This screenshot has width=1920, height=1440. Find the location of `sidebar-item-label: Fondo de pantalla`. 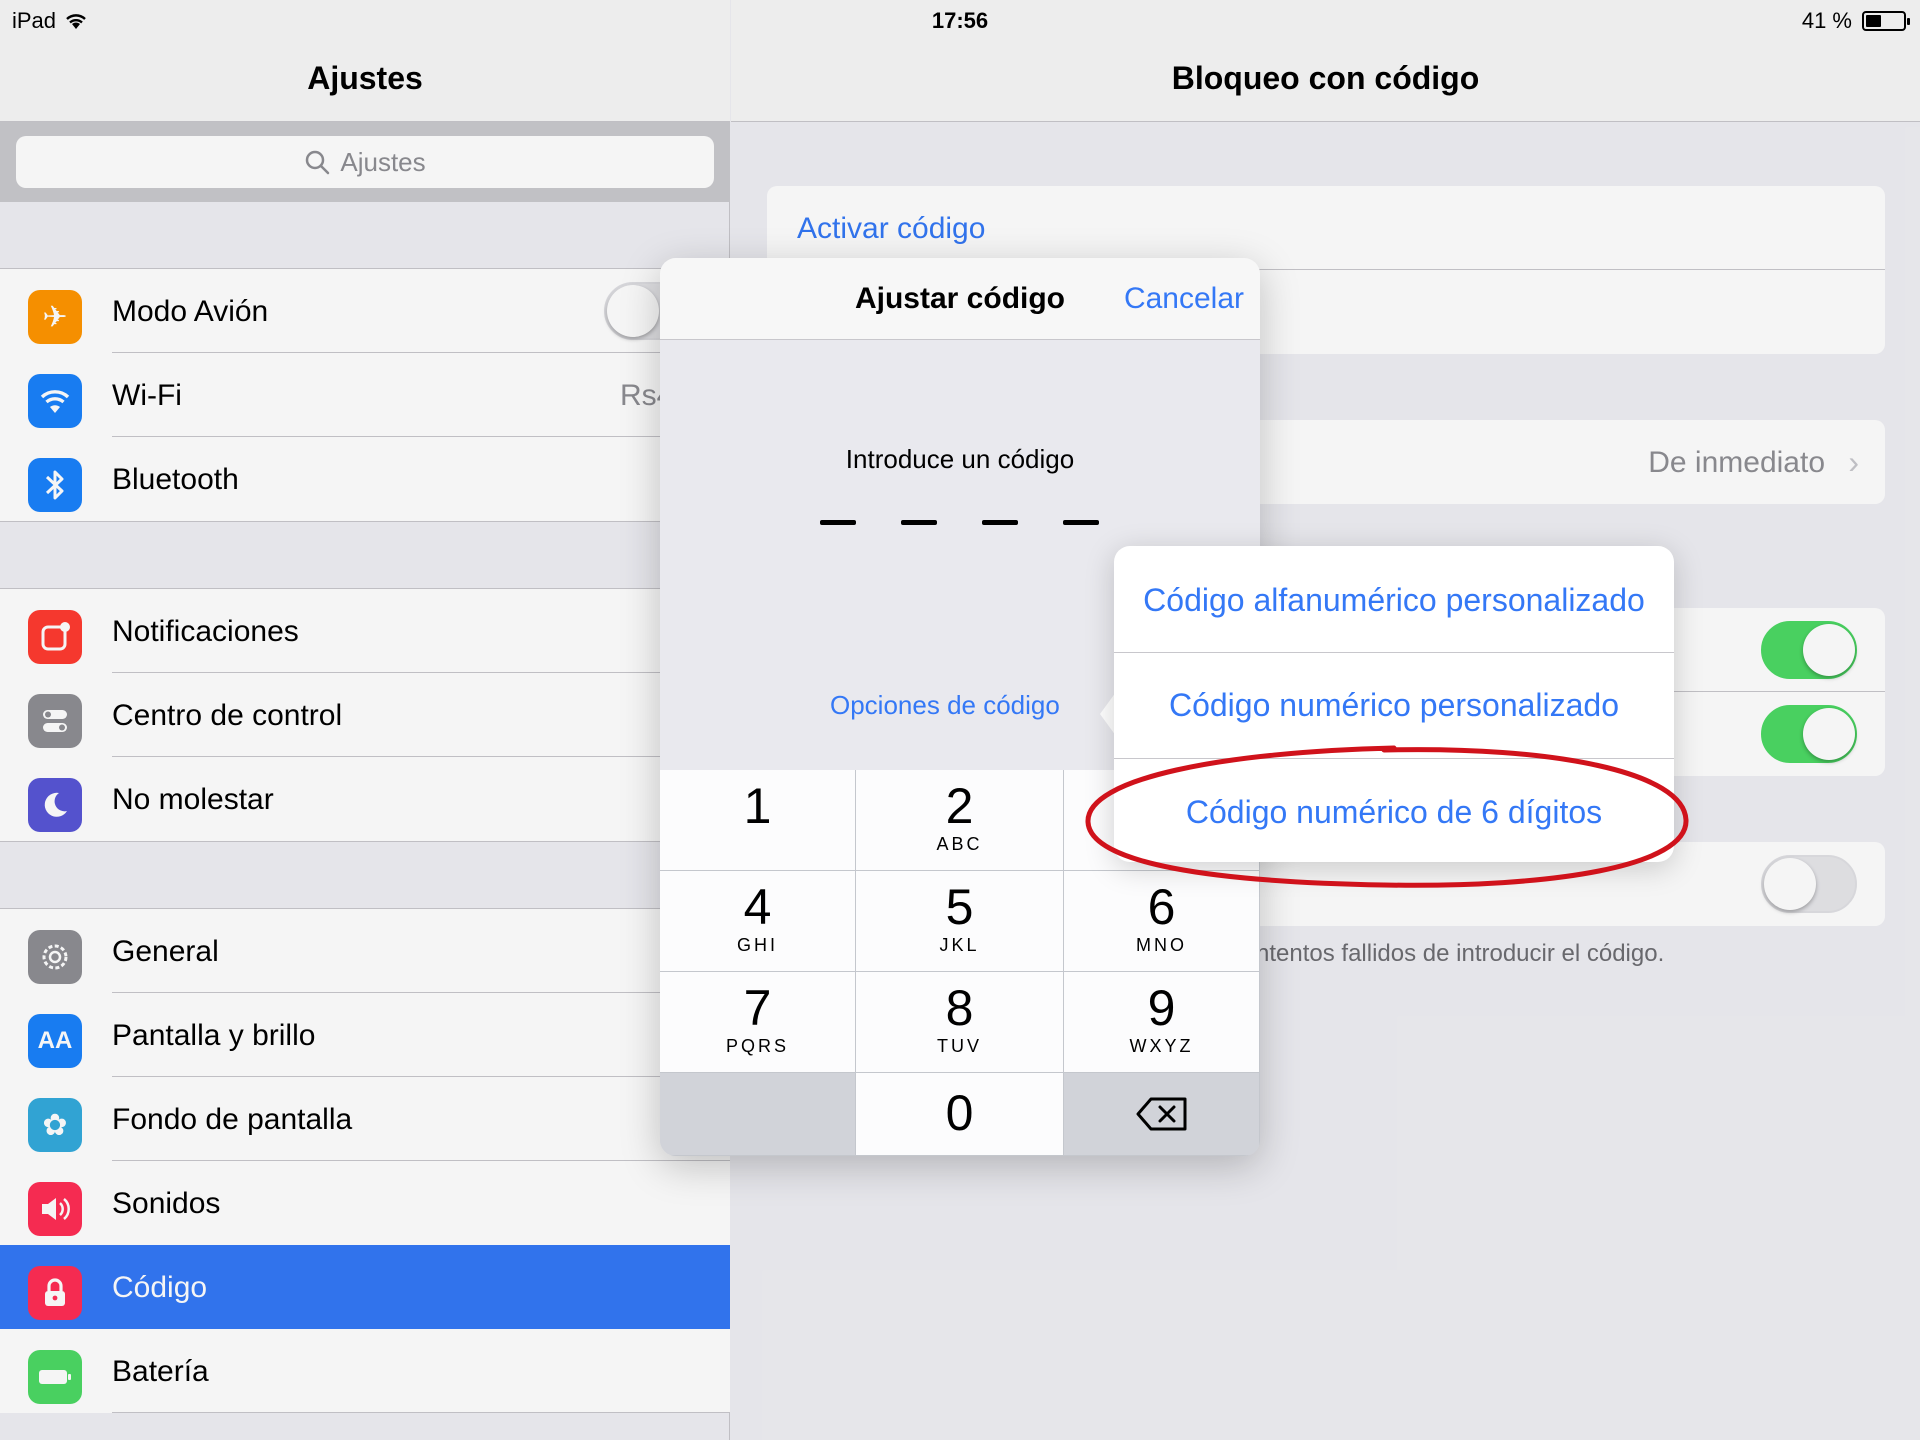

sidebar-item-label: Fondo de pantalla is located at coordinates (232, 1119).